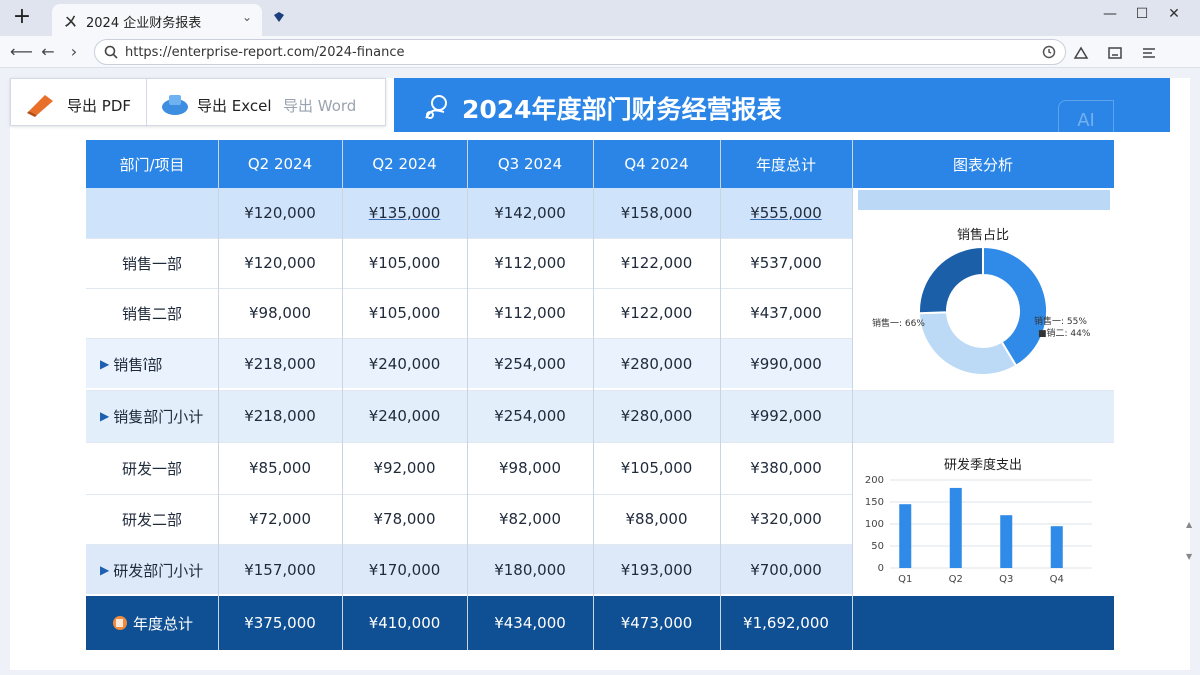 The image size is (1200, 675). I want to click on total-row-label-cell: 年度总计, so click(152, 623).